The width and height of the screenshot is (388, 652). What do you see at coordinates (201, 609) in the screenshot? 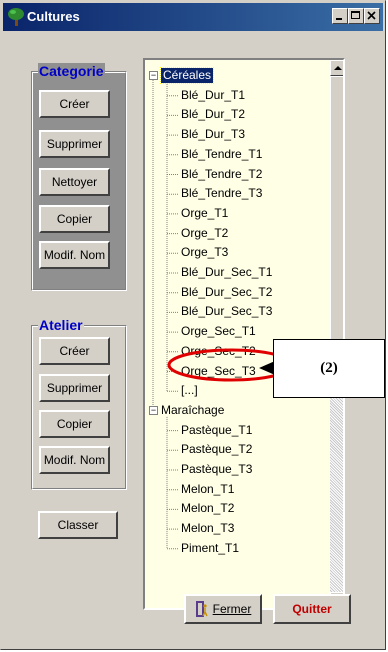
I see `door-exit-icon` at bounding box center [201, 609].